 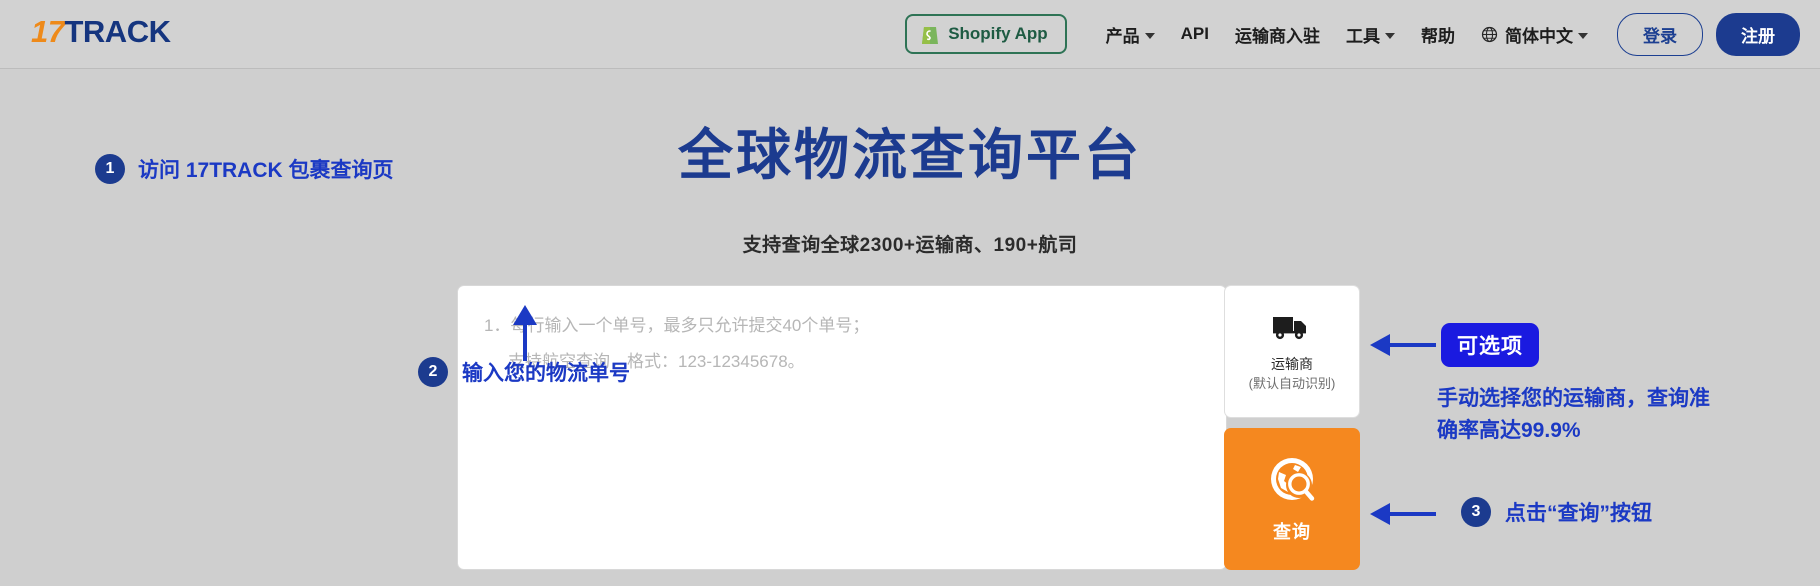 I want to click on page-subtitle: 支持查询全球2300+运输商、190+航司, so click(x=910, y=245).